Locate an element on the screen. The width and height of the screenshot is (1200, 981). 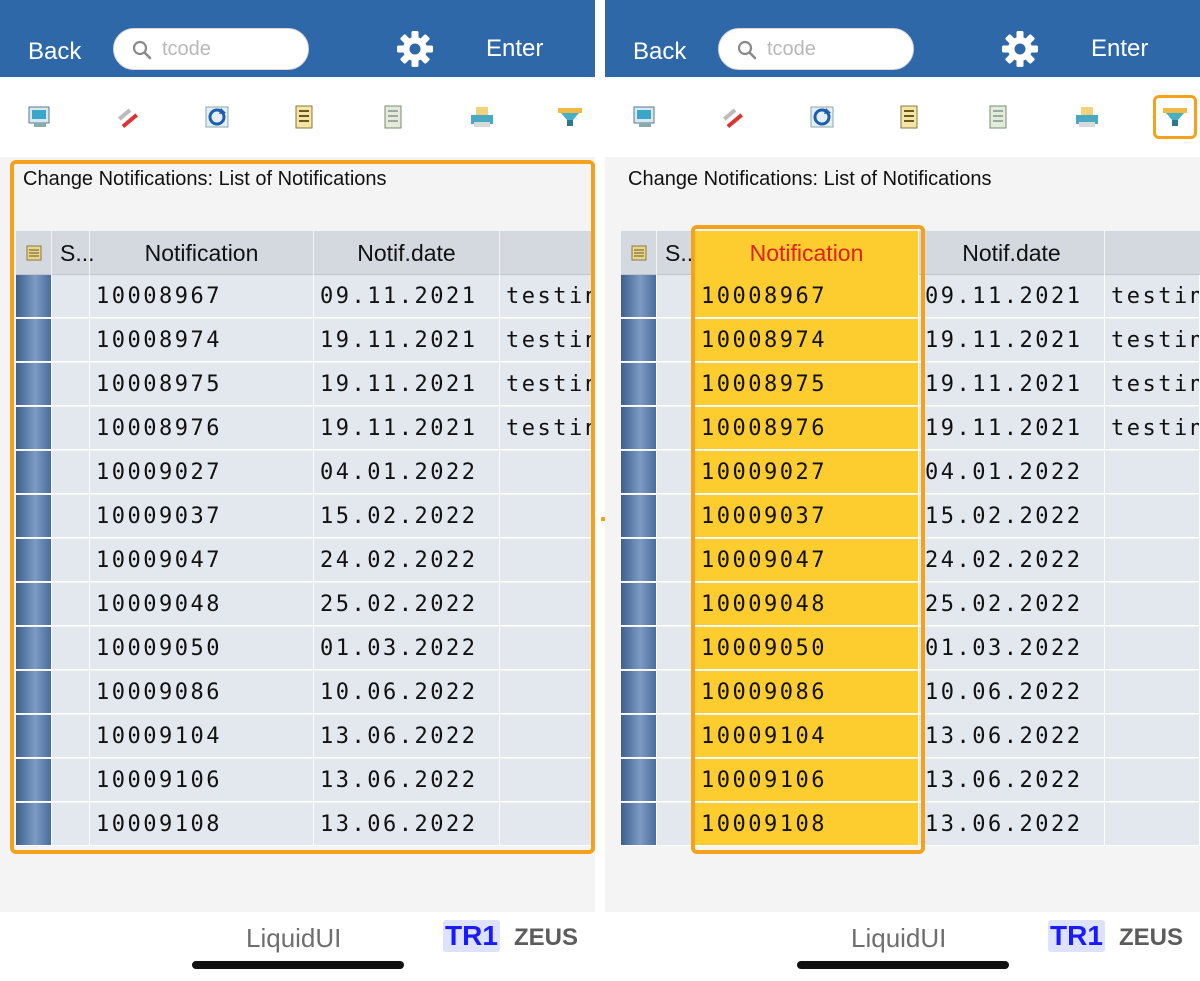
column-highlight-frame is located at coordinates (808, 539).